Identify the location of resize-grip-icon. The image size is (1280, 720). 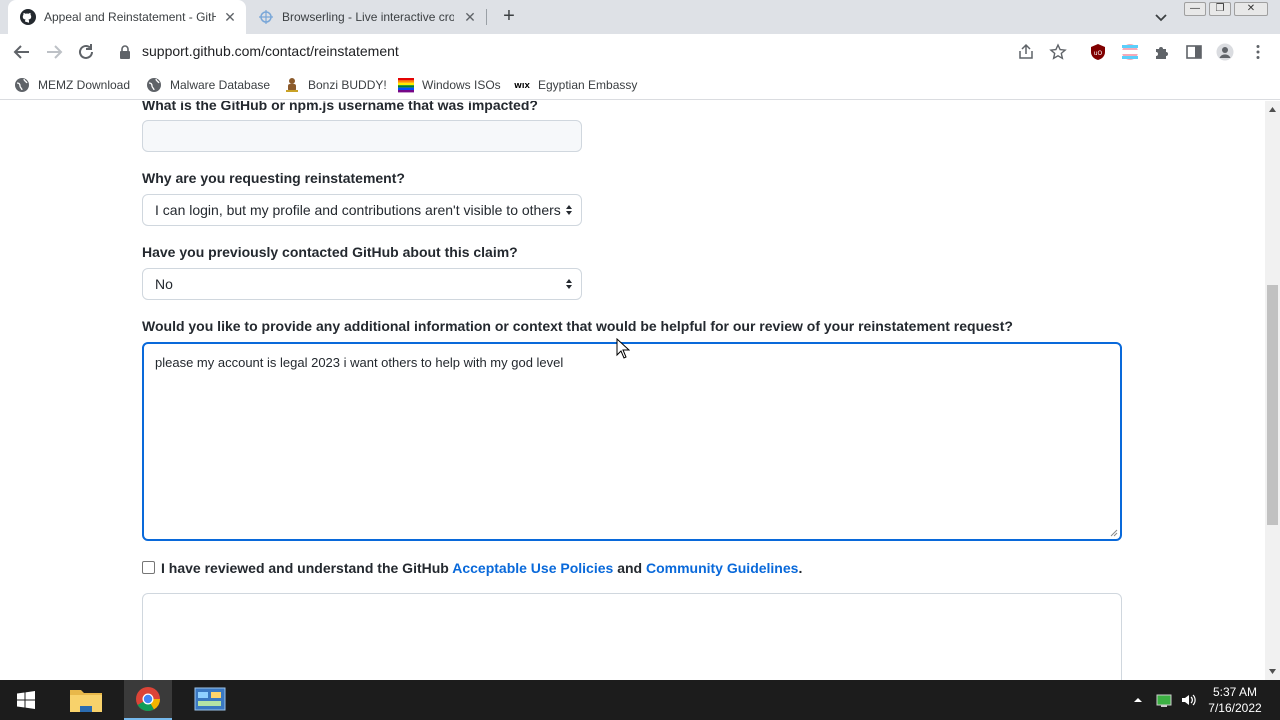
(1114, 533).